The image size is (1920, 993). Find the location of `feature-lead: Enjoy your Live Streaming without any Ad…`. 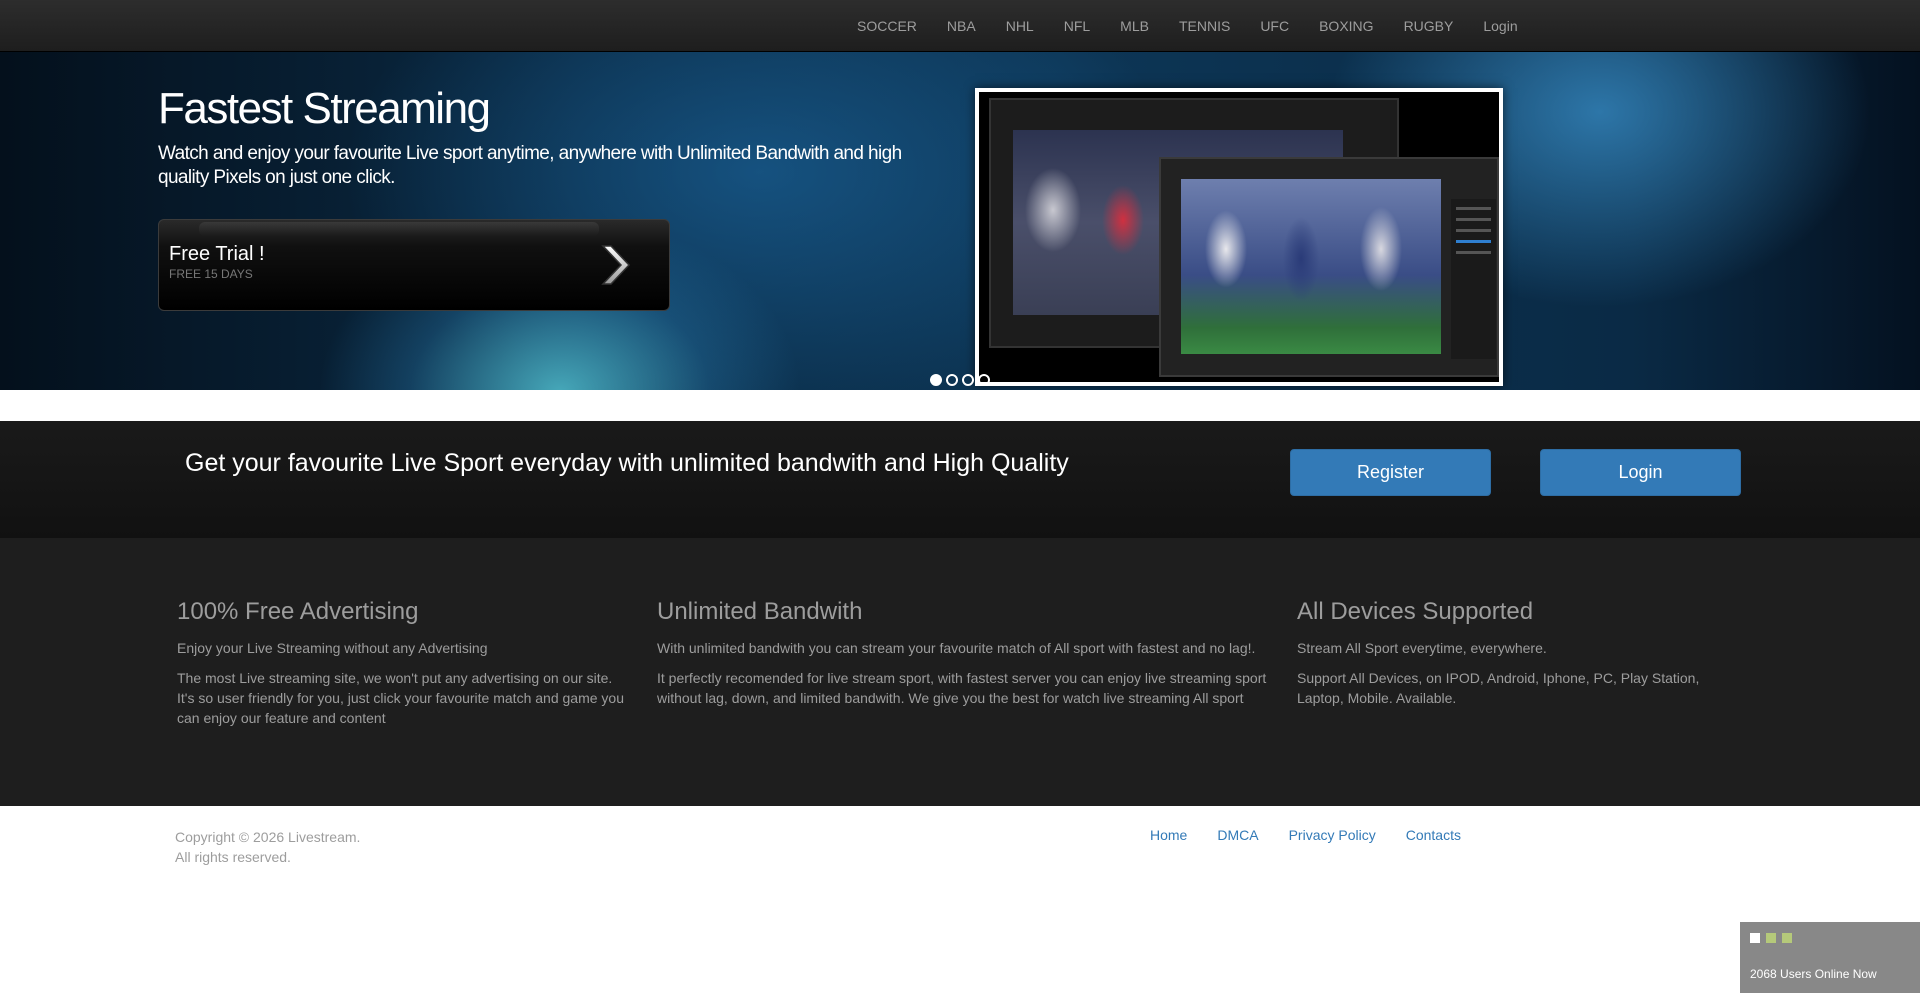

feature-lead: Enjoy your Live Streaming without any Ad… is located at coordinates (332, 648).